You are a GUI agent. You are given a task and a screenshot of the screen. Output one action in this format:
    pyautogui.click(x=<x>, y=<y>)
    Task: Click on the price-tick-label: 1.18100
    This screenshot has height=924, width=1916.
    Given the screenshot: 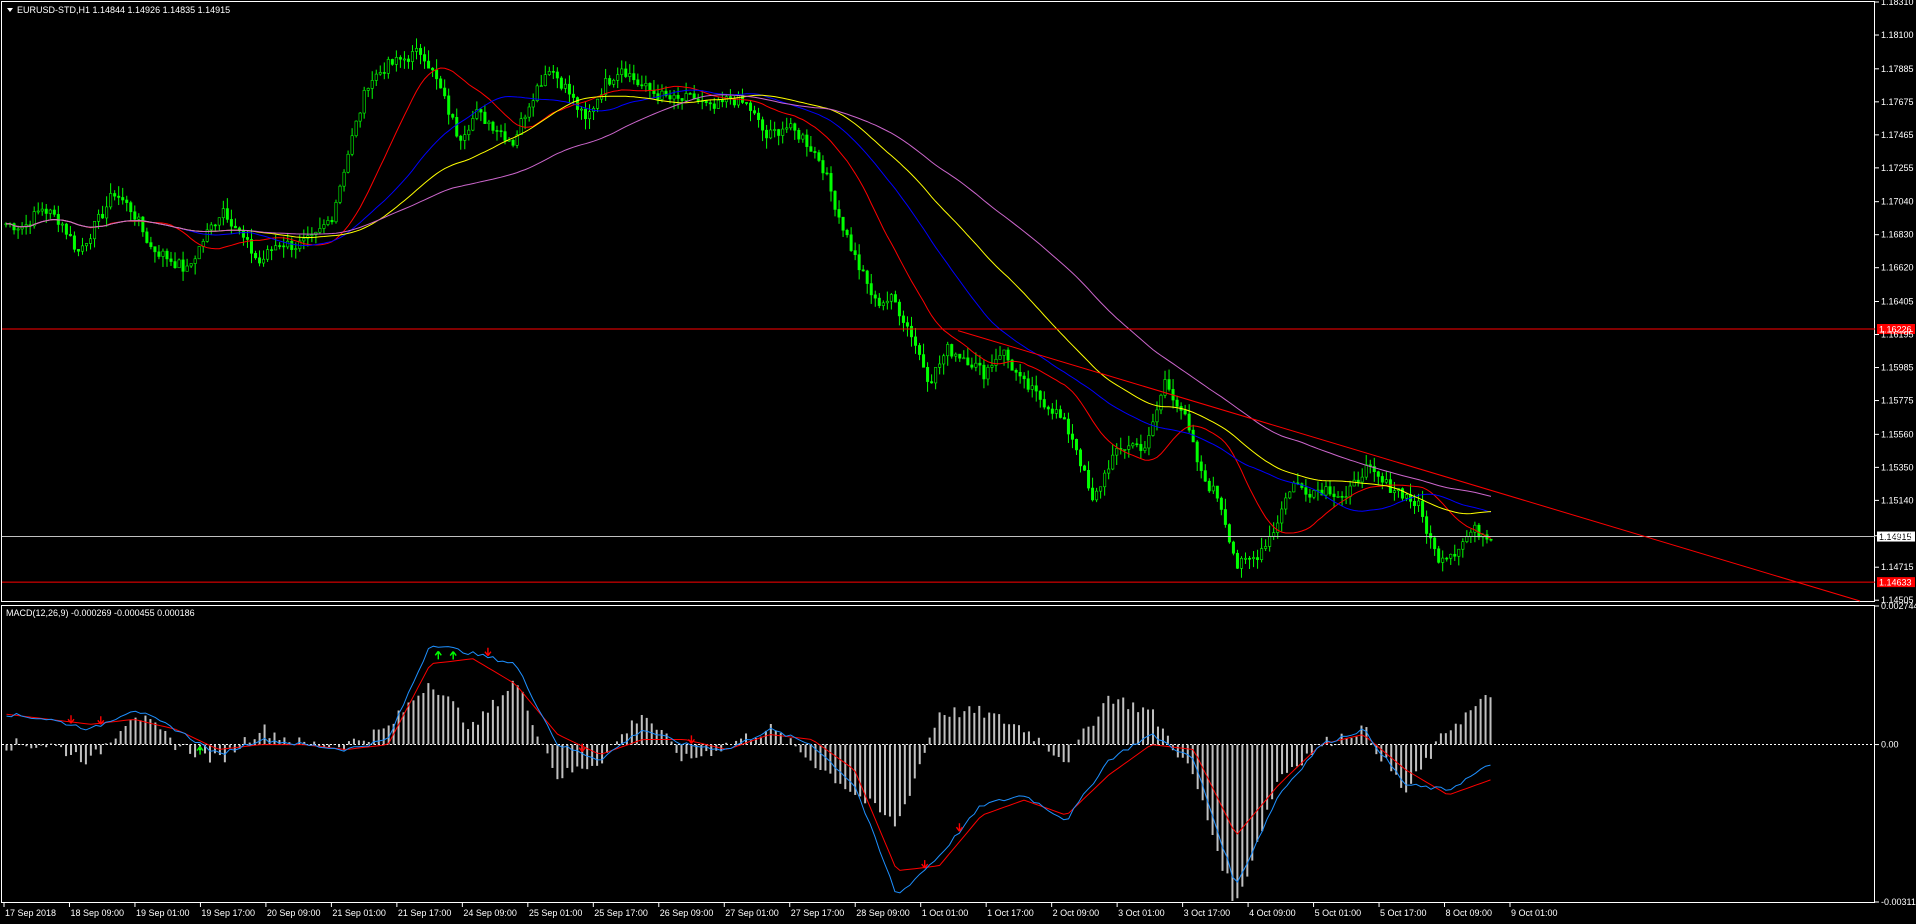 What is the action you would take?
    pyautogui.click(x=1897, y=35)
    